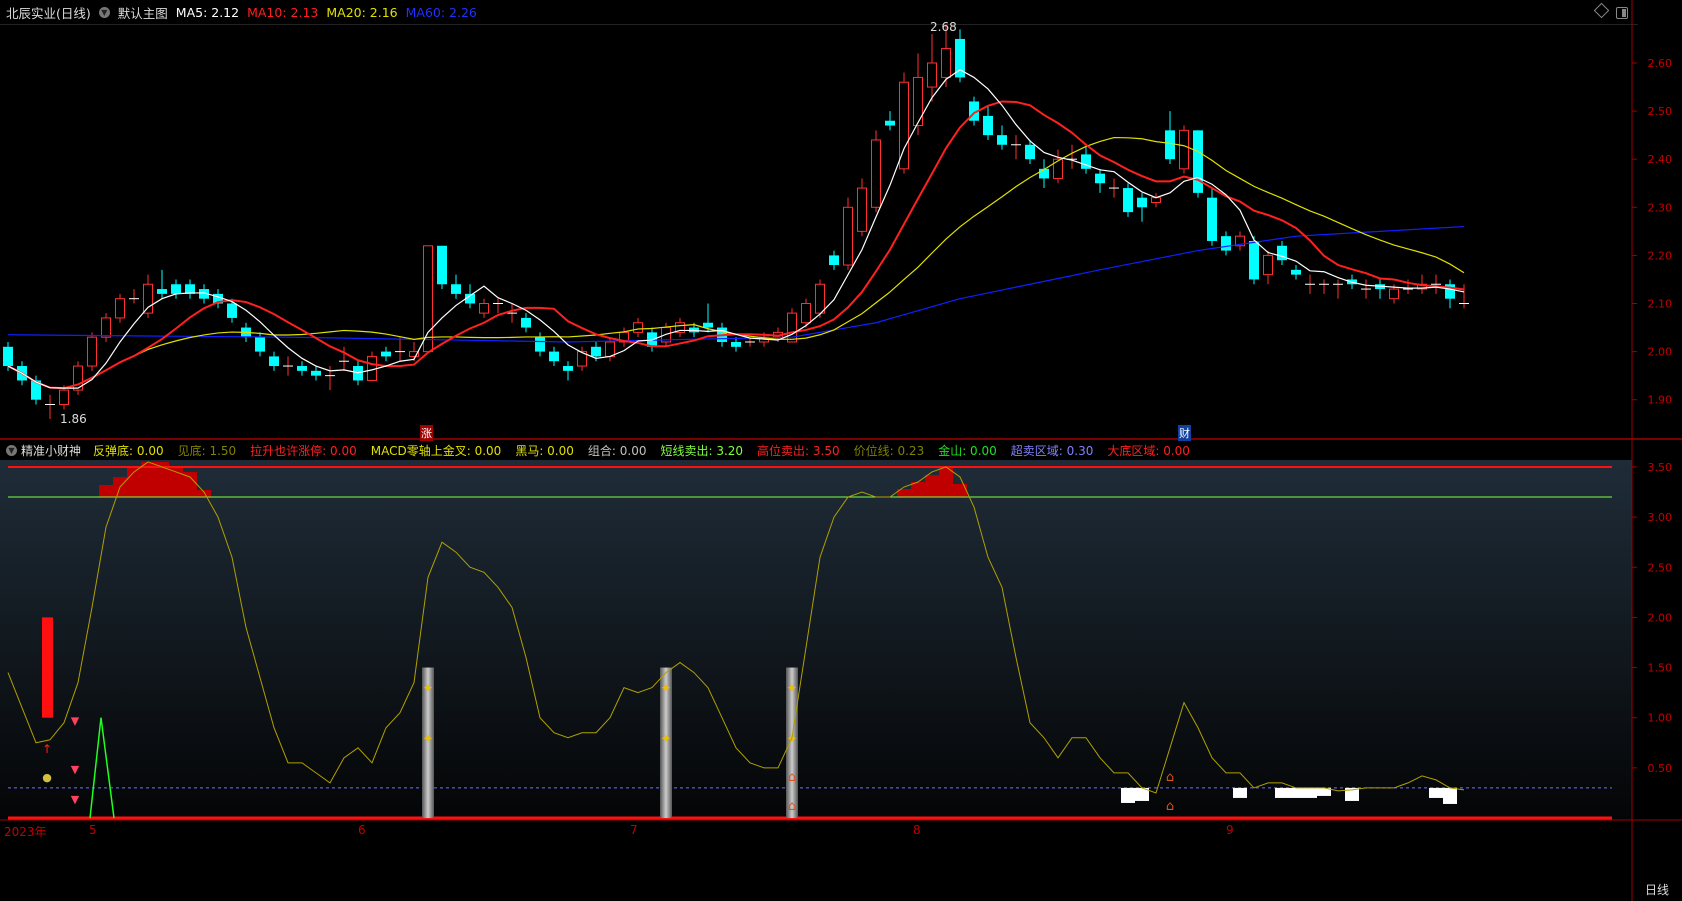 The height and width of the screenshot is (901, 1682). I want to click on low-price-label: 1.86, so click(73, 419).